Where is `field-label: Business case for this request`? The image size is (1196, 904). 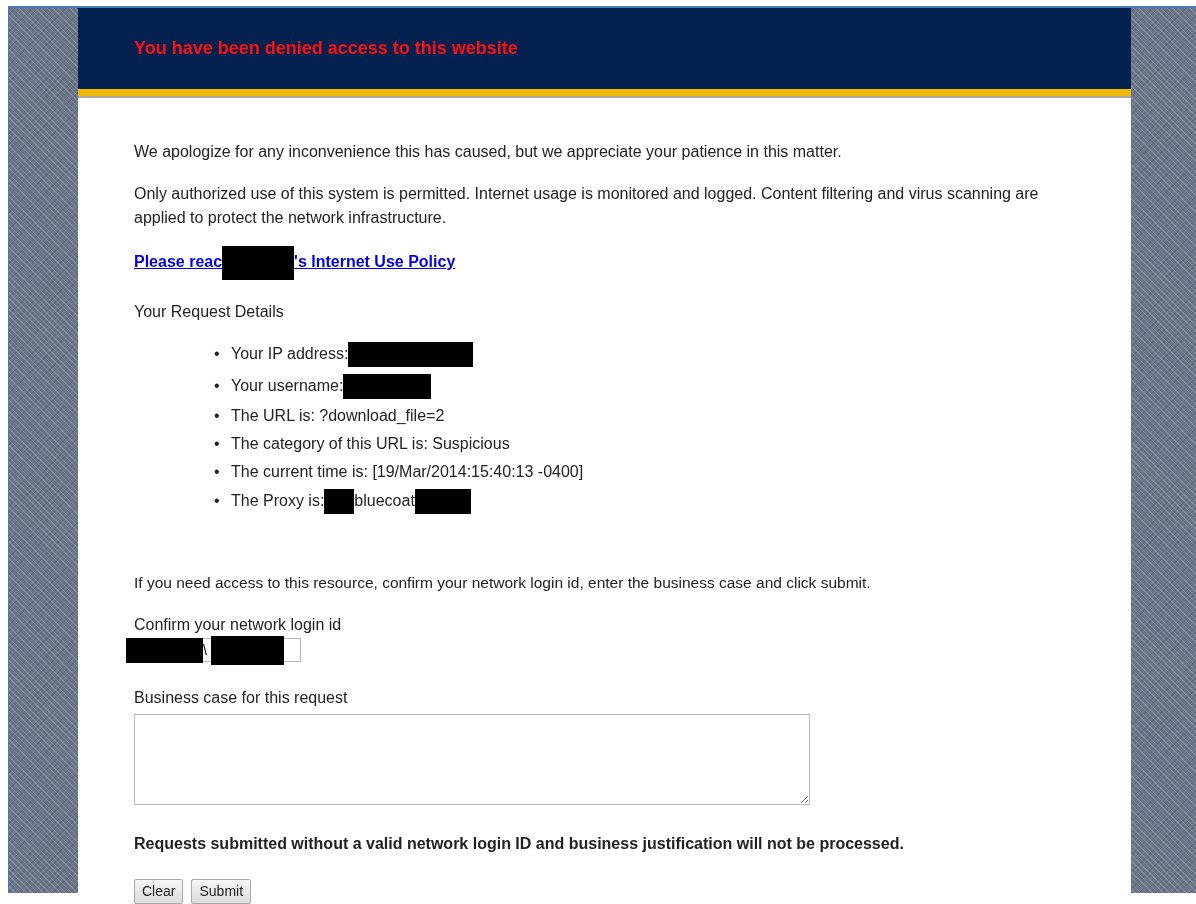
field-label: Business case for this request is located at coordinates (241, 697).